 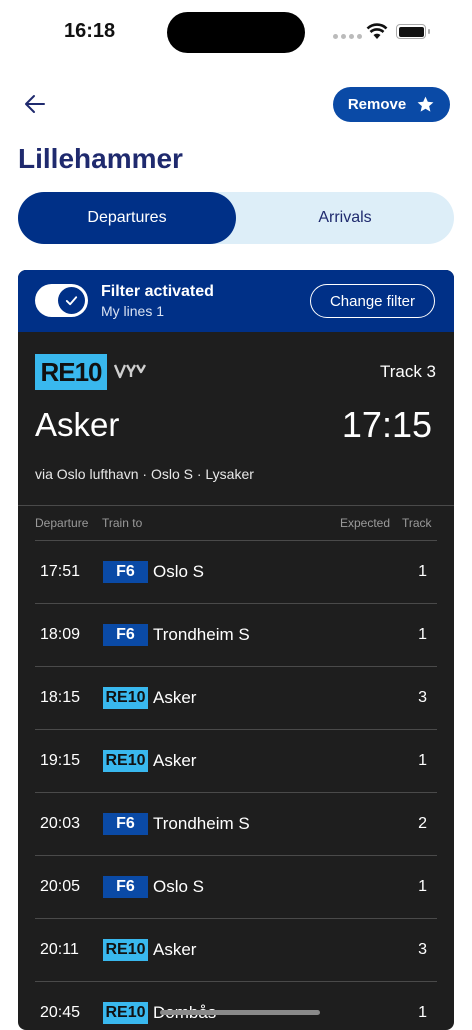 What do you see at coordinates (122, 523) in the screenshot?
I see `column-header-train-to: Train to` at bounding box center [122, 523].